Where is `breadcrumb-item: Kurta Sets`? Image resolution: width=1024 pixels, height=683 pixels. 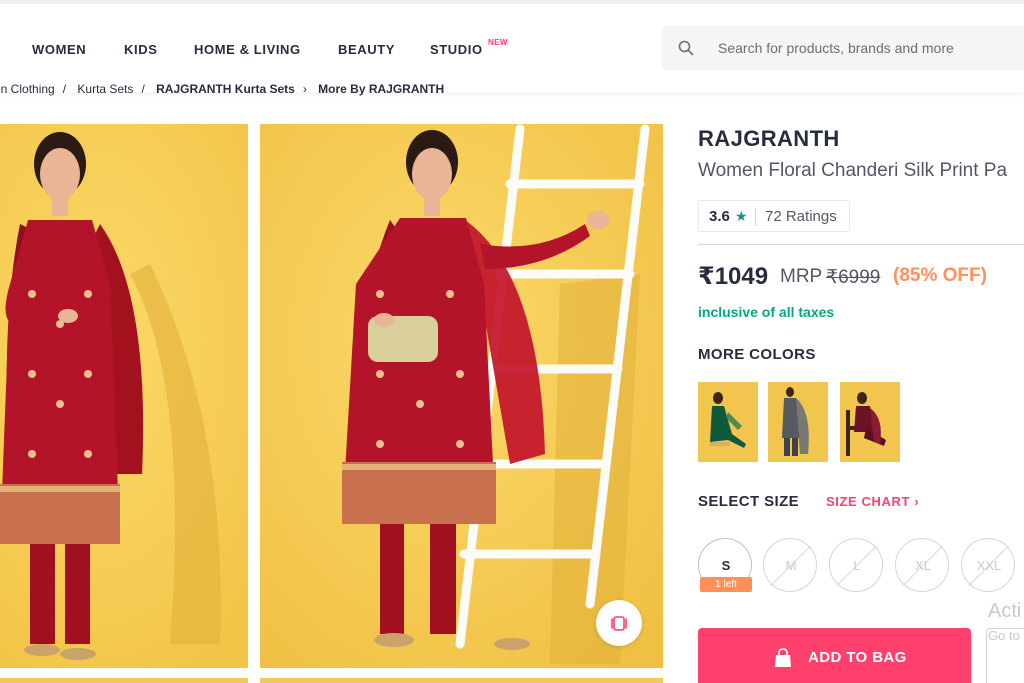
breadcrumb-item: Kurta Sets is located at coordinates (105, 89).